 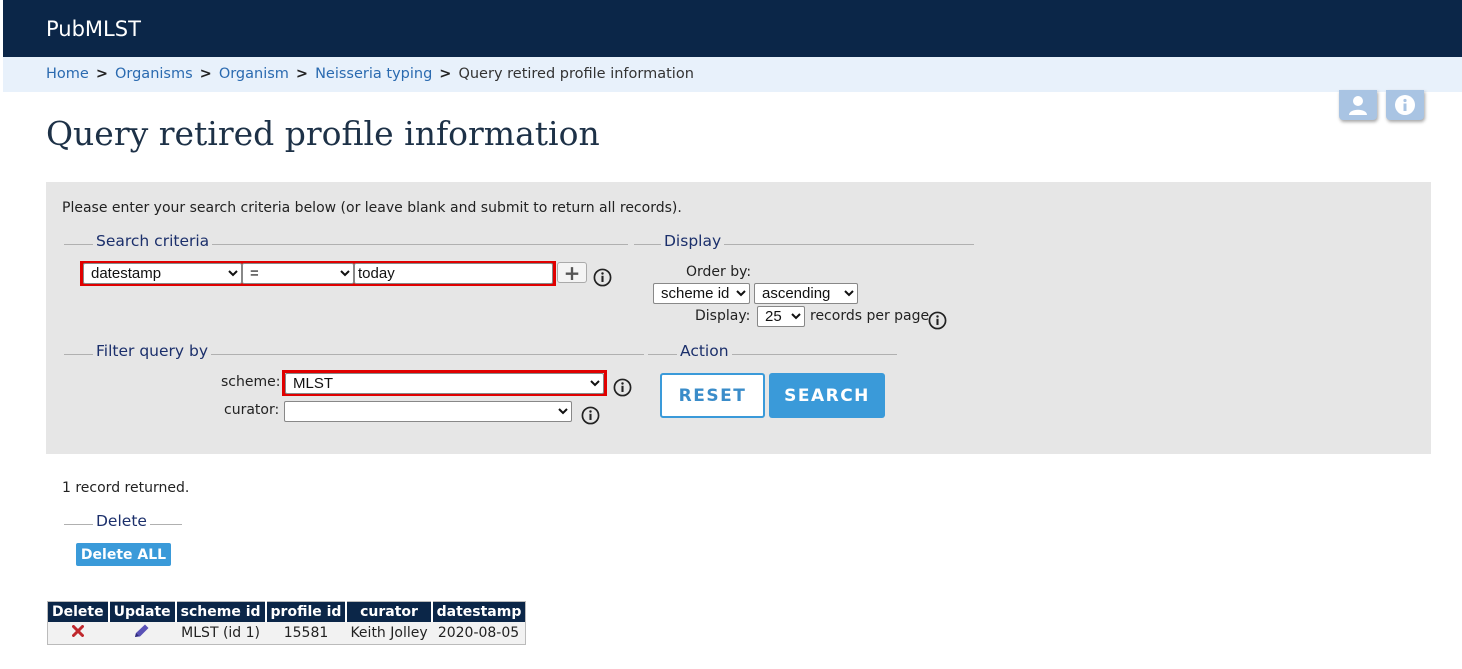 I want to click on column-header: profile id, so click(x=306, y=611).